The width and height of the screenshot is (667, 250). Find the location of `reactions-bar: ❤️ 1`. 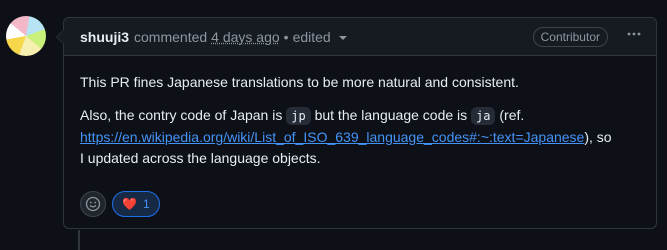

reactions-bar: ❤️ 1 is located at coordinates (120, 204).